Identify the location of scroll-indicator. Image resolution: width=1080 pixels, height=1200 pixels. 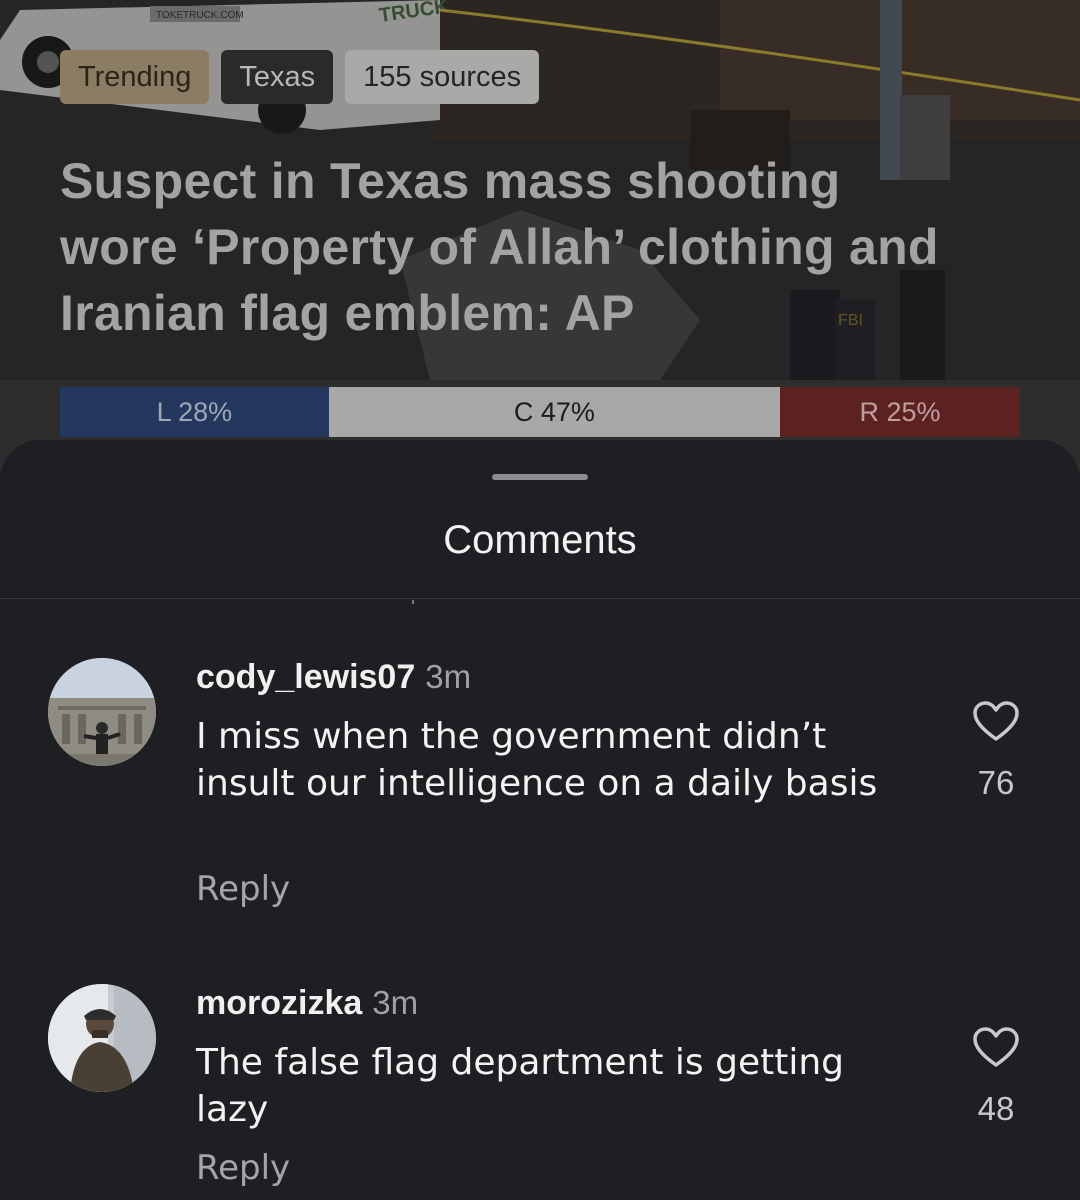
(413, 602).